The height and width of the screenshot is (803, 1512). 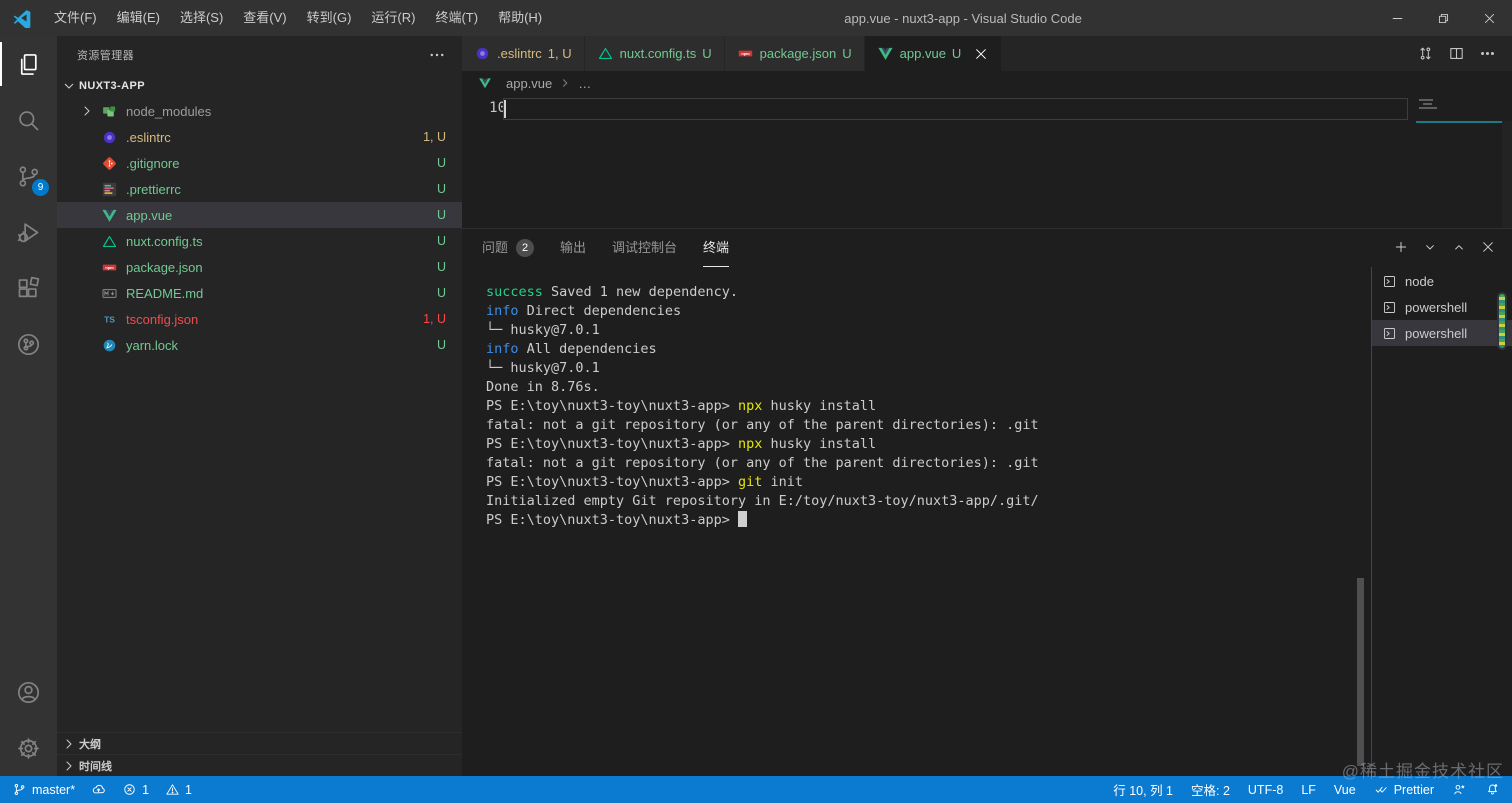 I want to click on editor-scrollbar, so click(x=1507, y=174).